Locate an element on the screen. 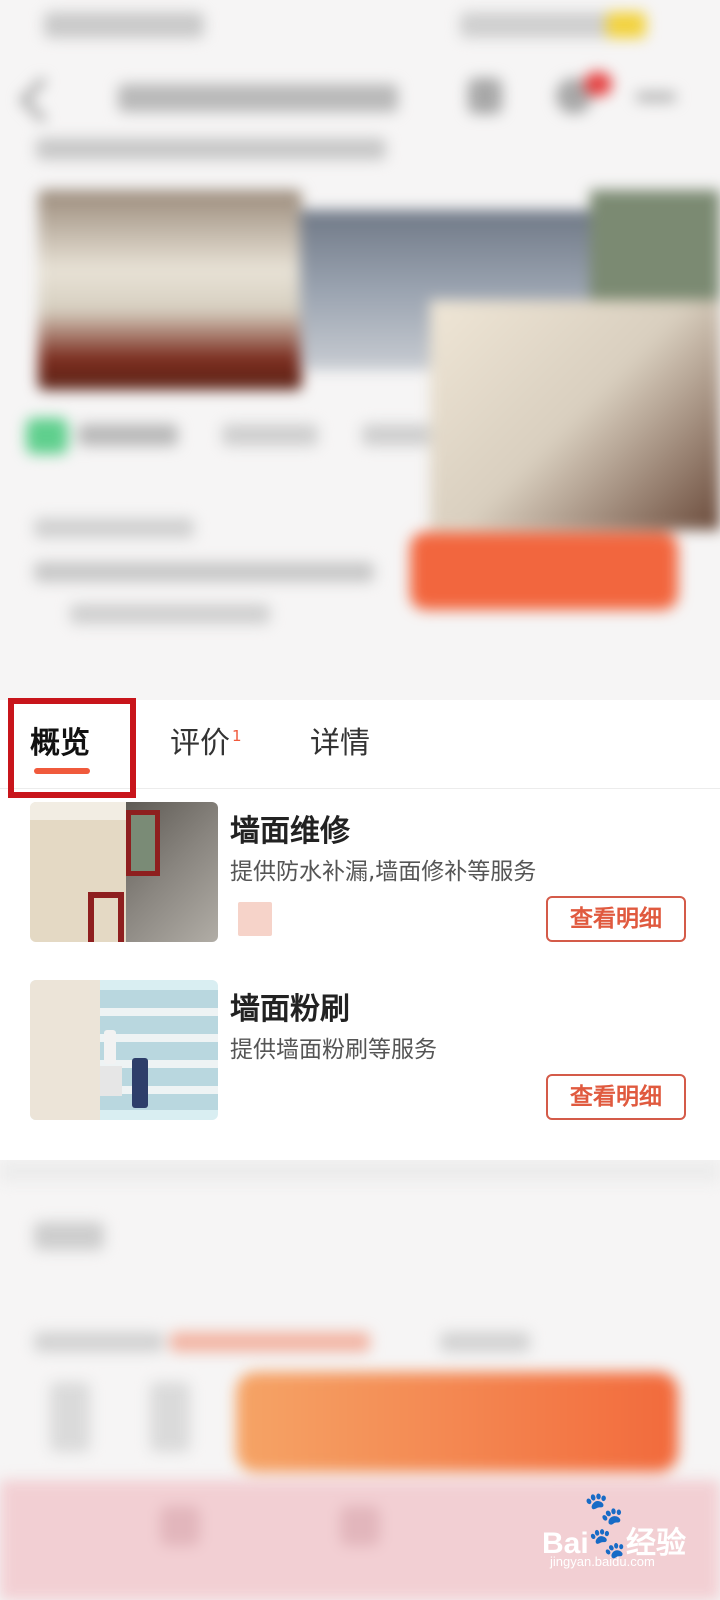 The width and height of the screenshot is (720, 1600). wall-painting-photo is located at coordinates (124, 1050).